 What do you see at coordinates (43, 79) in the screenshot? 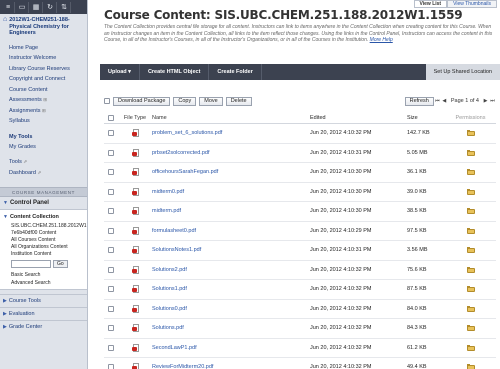
I see `sidebar-item-copyright-and-connect: Copyright and Connect` at bounding box center [43, 79].